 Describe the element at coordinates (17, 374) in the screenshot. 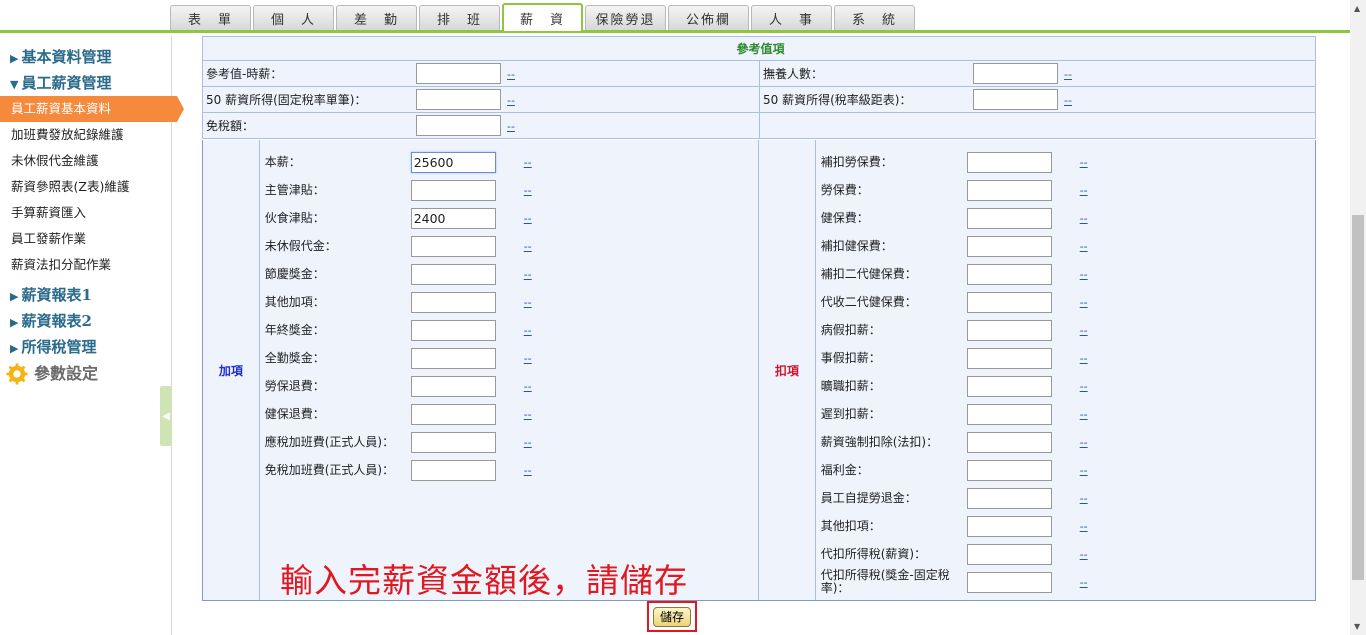

I see `gear-icon` at that location.